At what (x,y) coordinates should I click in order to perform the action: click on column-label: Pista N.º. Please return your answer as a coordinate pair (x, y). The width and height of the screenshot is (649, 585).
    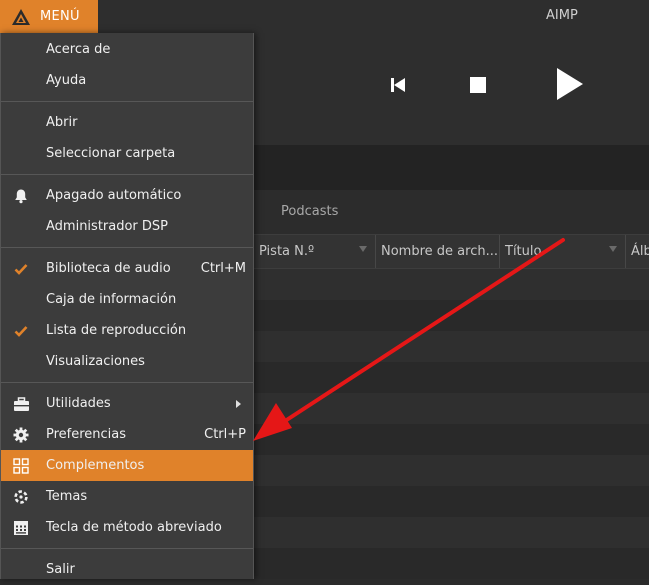
    Looking at the image, I should click on (287, 251).